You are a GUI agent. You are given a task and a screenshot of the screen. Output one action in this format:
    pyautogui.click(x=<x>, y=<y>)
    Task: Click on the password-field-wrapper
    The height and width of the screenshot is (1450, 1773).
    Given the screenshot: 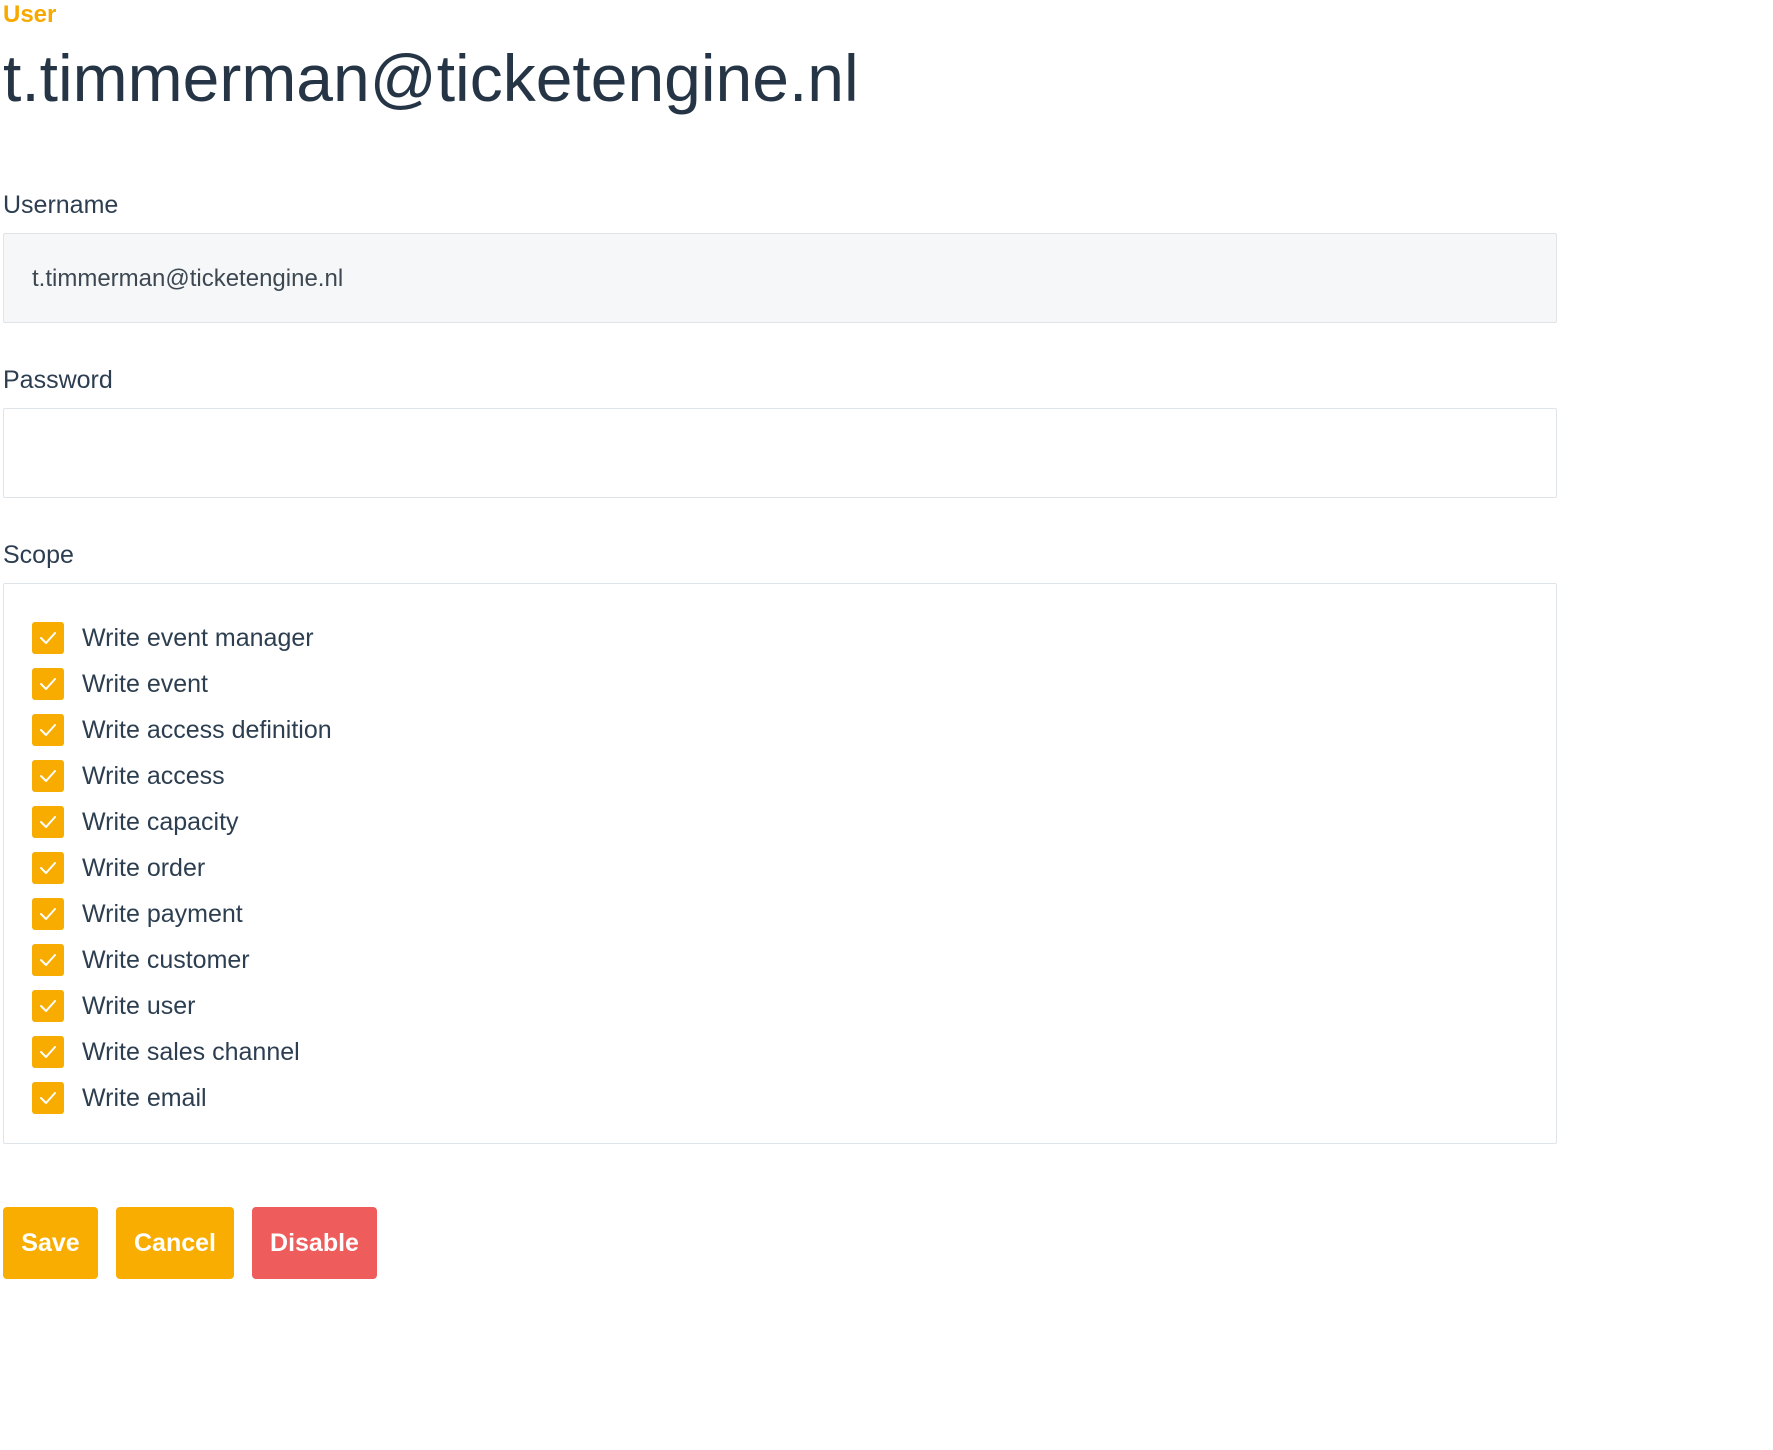 What is the action you would take?
    pyautogui.click(x=780, y=453)
    